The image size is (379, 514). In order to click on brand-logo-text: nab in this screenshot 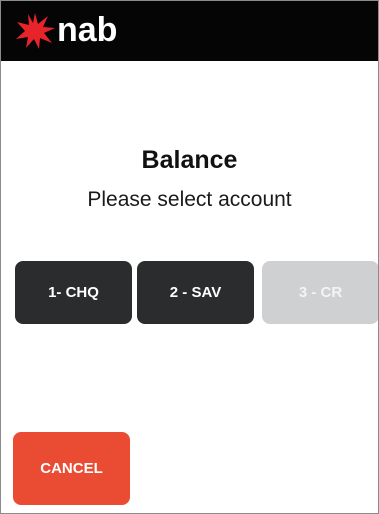, I will do `click(87, 30)`.